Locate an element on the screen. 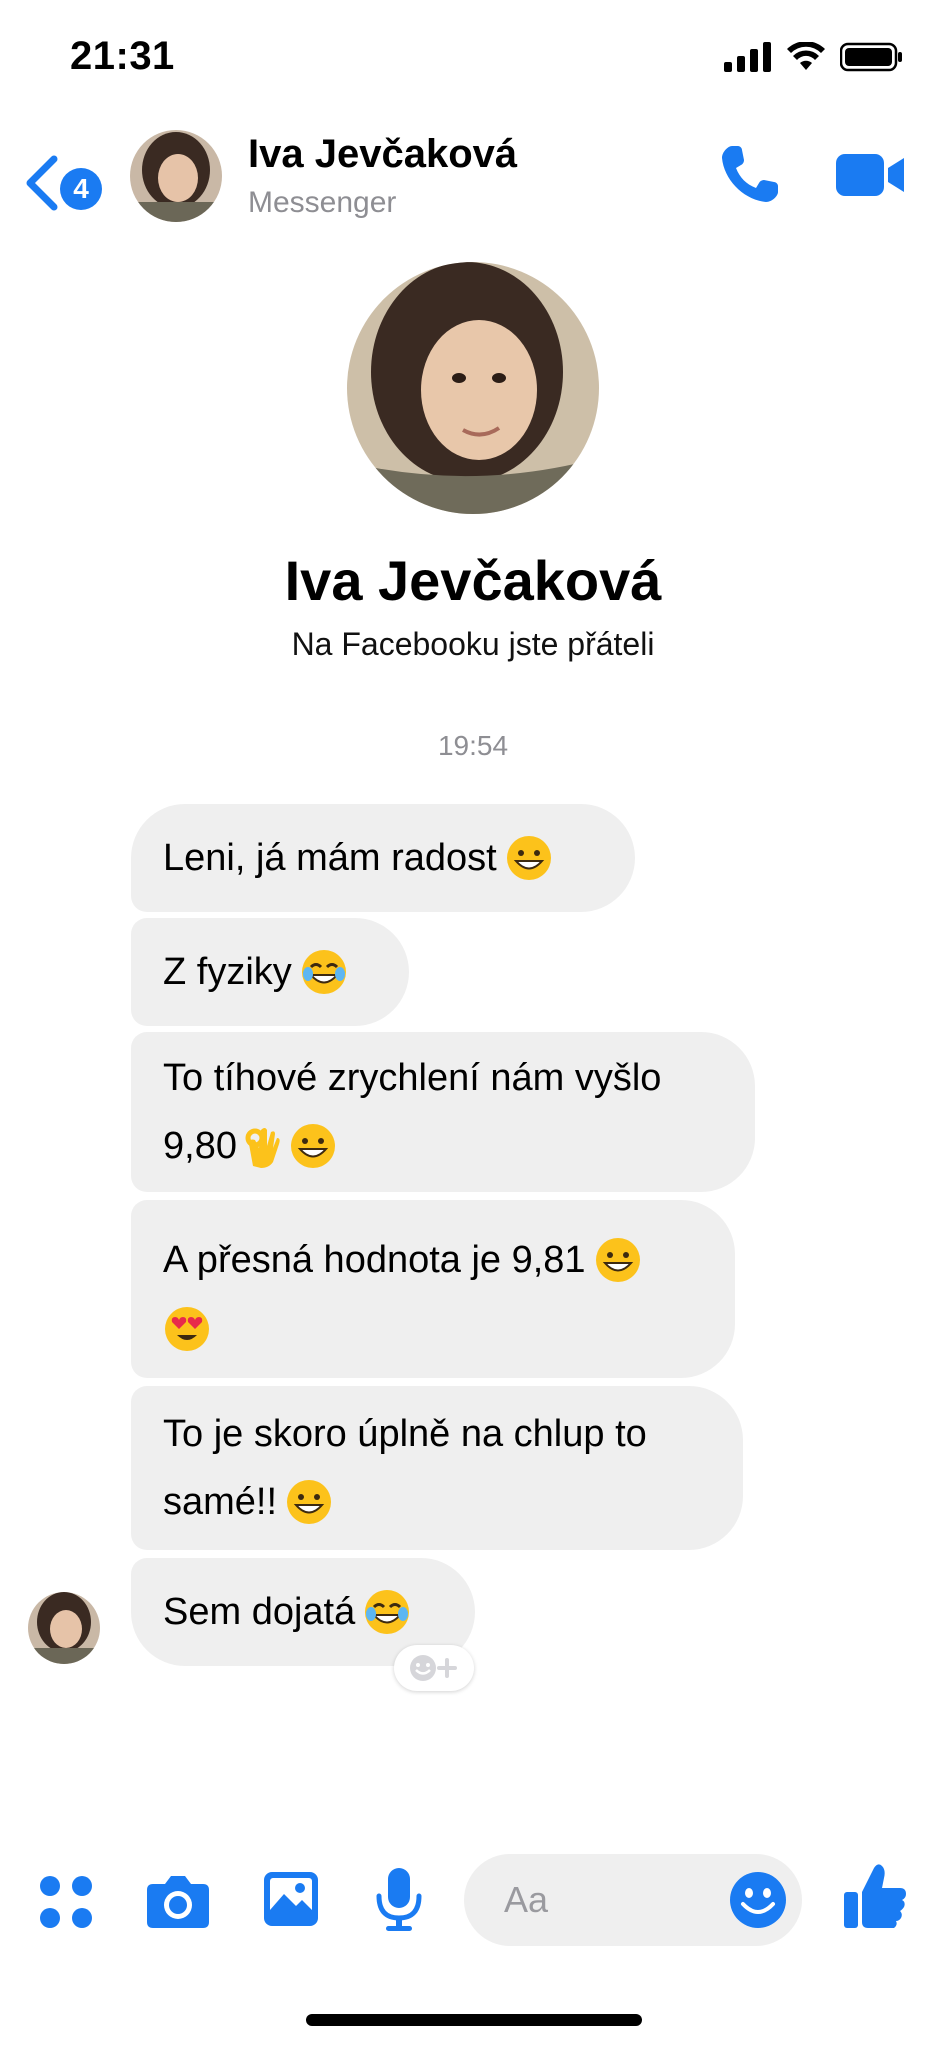 The image size is (946, 2048). message-bubble: A přesná hodnota je 9,81 is located at coordinates (433, 1289).